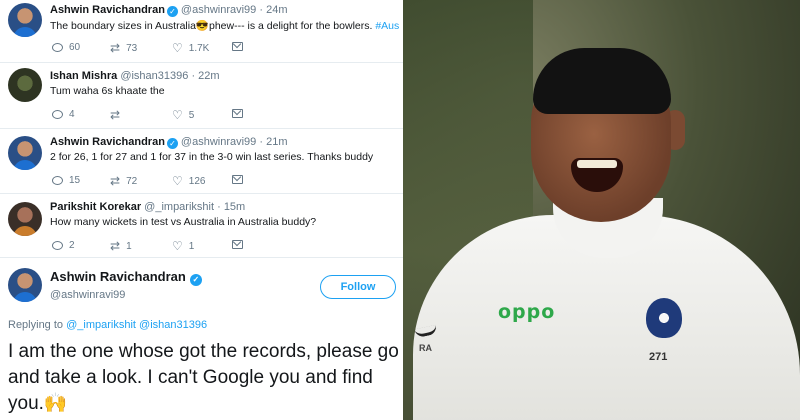 Image resolution: width=800 pixels, height=420 pixels. I want to click on reply-button: 4, so click(63, 114).